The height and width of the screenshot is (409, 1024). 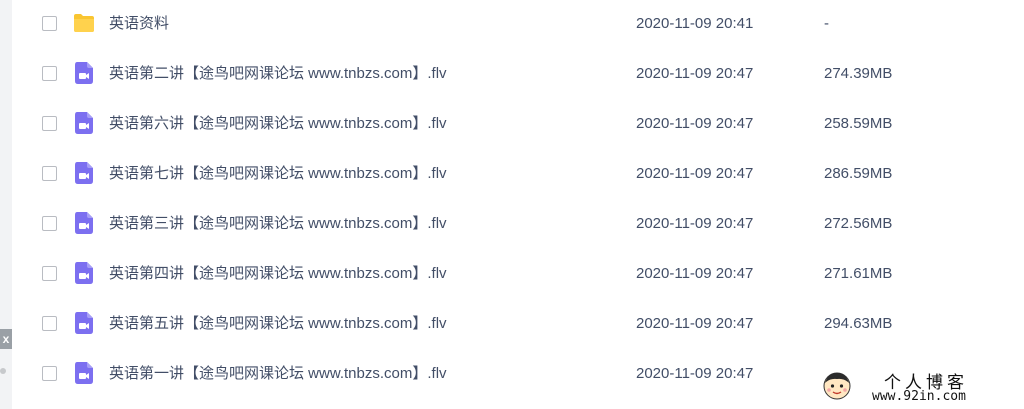 What do you see at coordinates (858, 123) in the screenshot?
I see `file-size: 258.59MB` at bounding box center [858, 123].